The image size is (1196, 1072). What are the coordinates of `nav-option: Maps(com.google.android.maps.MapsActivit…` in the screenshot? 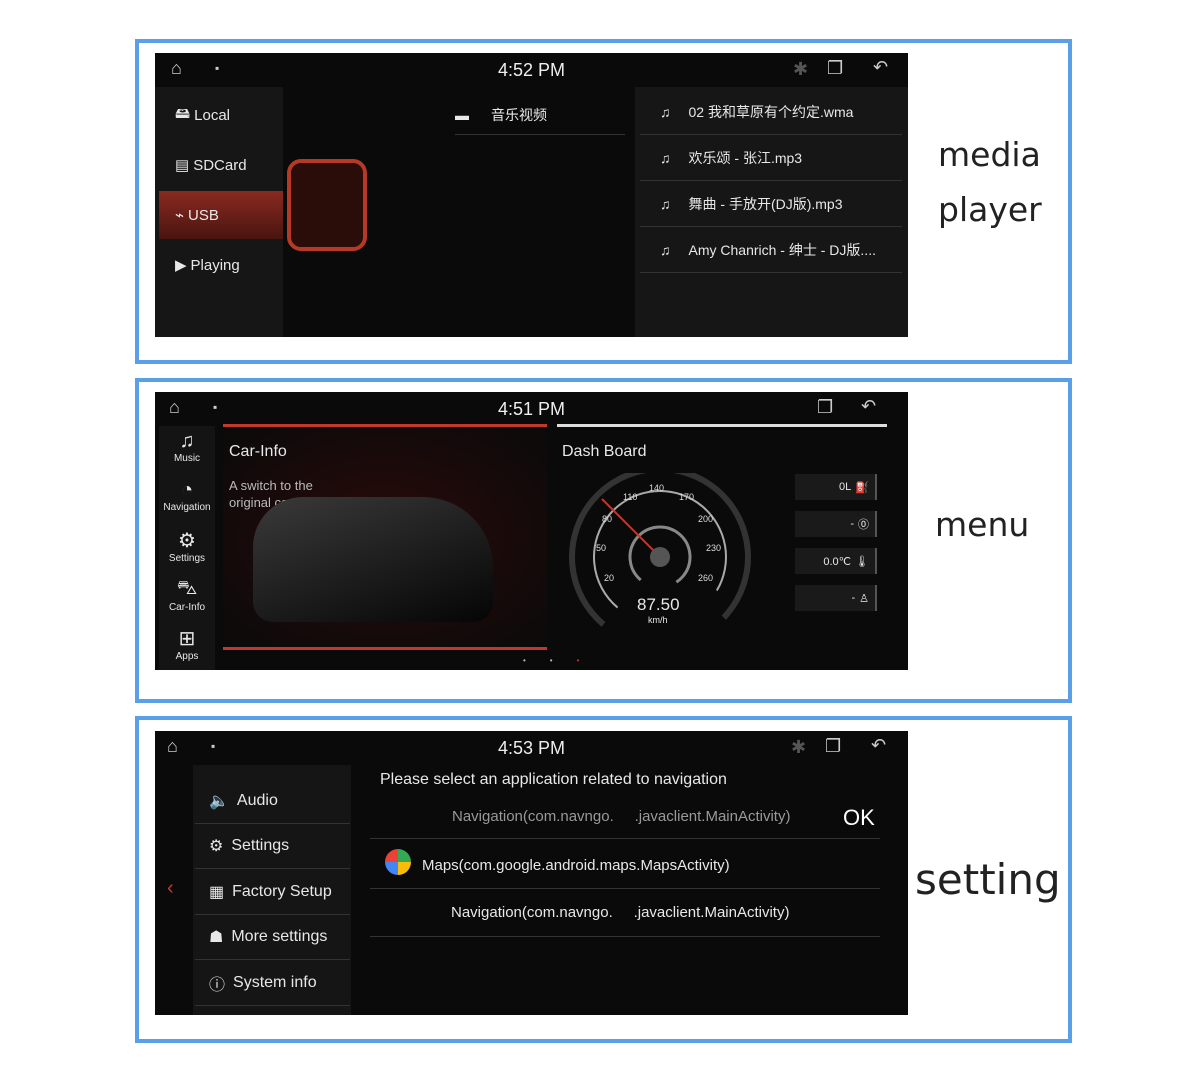 It's located at (625, 864).